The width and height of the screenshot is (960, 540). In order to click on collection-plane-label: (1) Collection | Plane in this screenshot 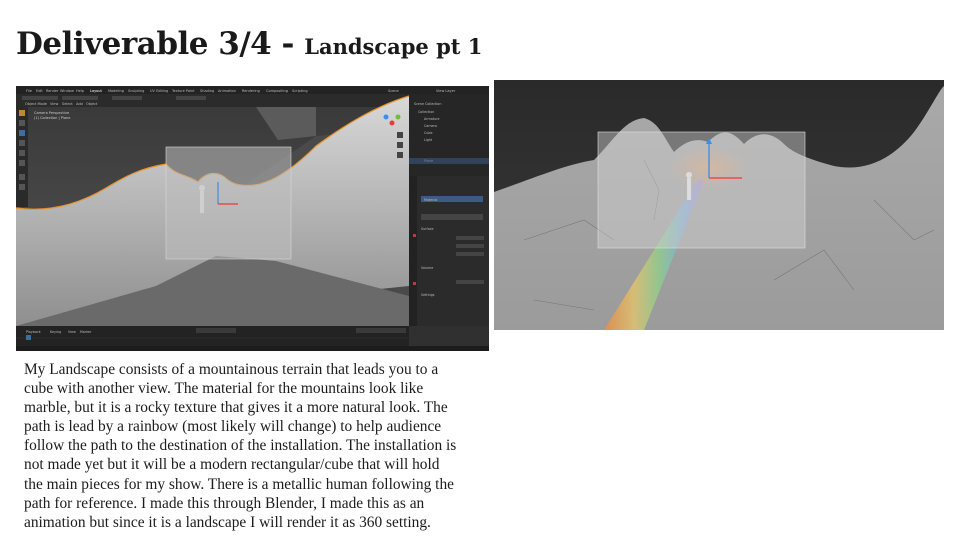, I will do `click(52, 118)`.